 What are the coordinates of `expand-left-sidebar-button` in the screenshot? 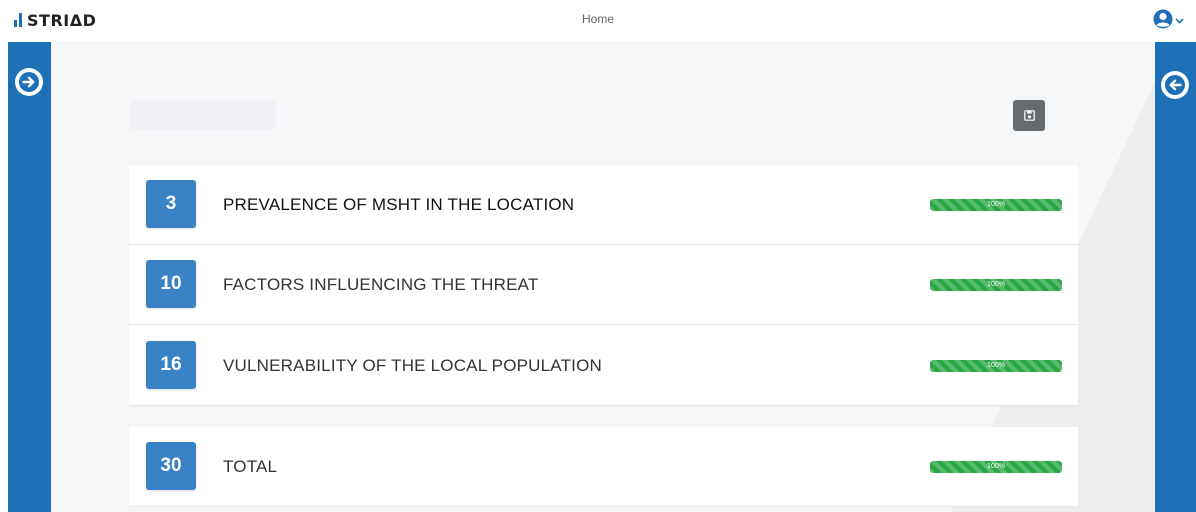 It's located at (29, 82).